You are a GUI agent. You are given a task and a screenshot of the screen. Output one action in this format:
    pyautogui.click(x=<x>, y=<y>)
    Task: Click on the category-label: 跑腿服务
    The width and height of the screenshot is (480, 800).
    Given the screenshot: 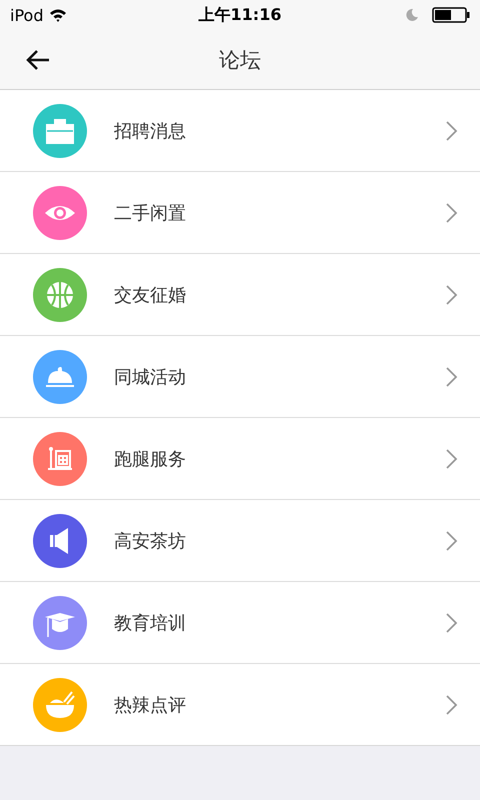 What is the action you would take?
    pyautogui.click(x=150, y=459)
    